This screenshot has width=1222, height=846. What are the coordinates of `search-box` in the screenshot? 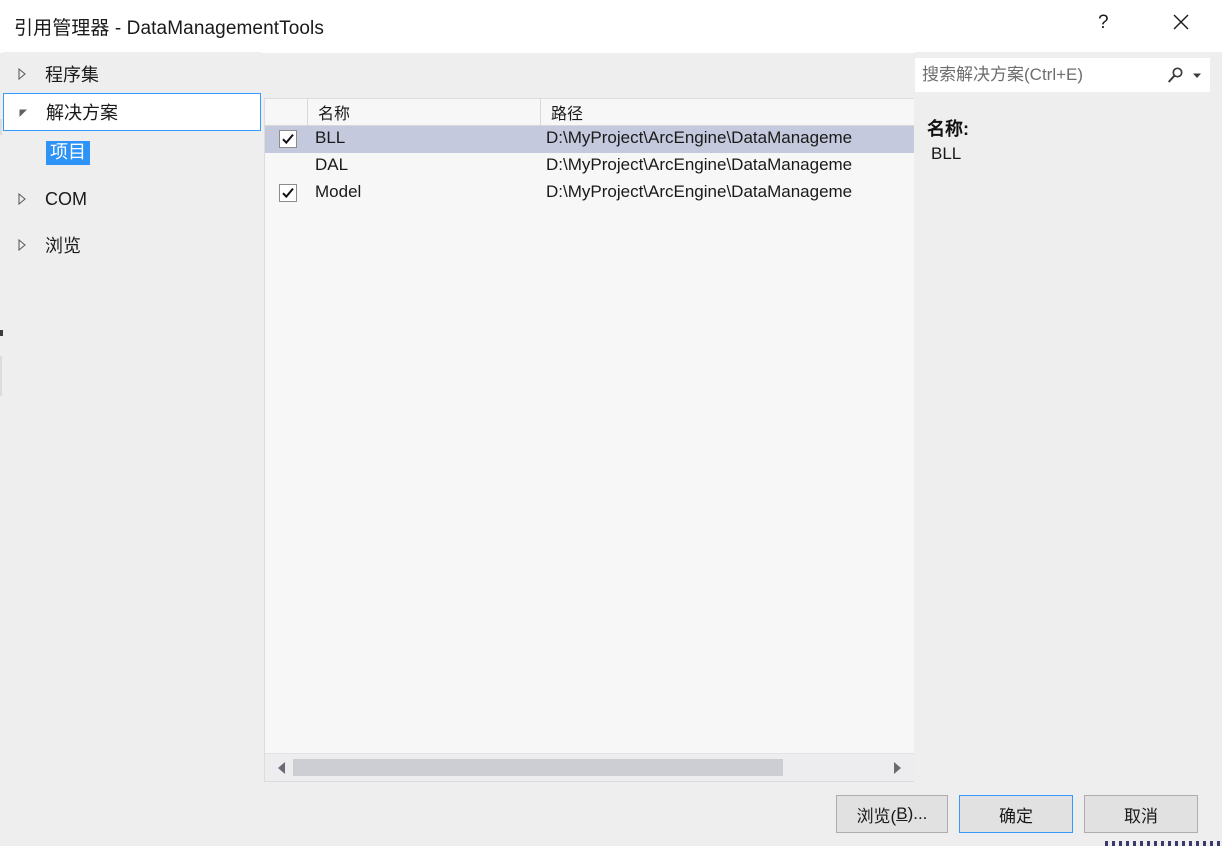 It's located at (1062, 75).